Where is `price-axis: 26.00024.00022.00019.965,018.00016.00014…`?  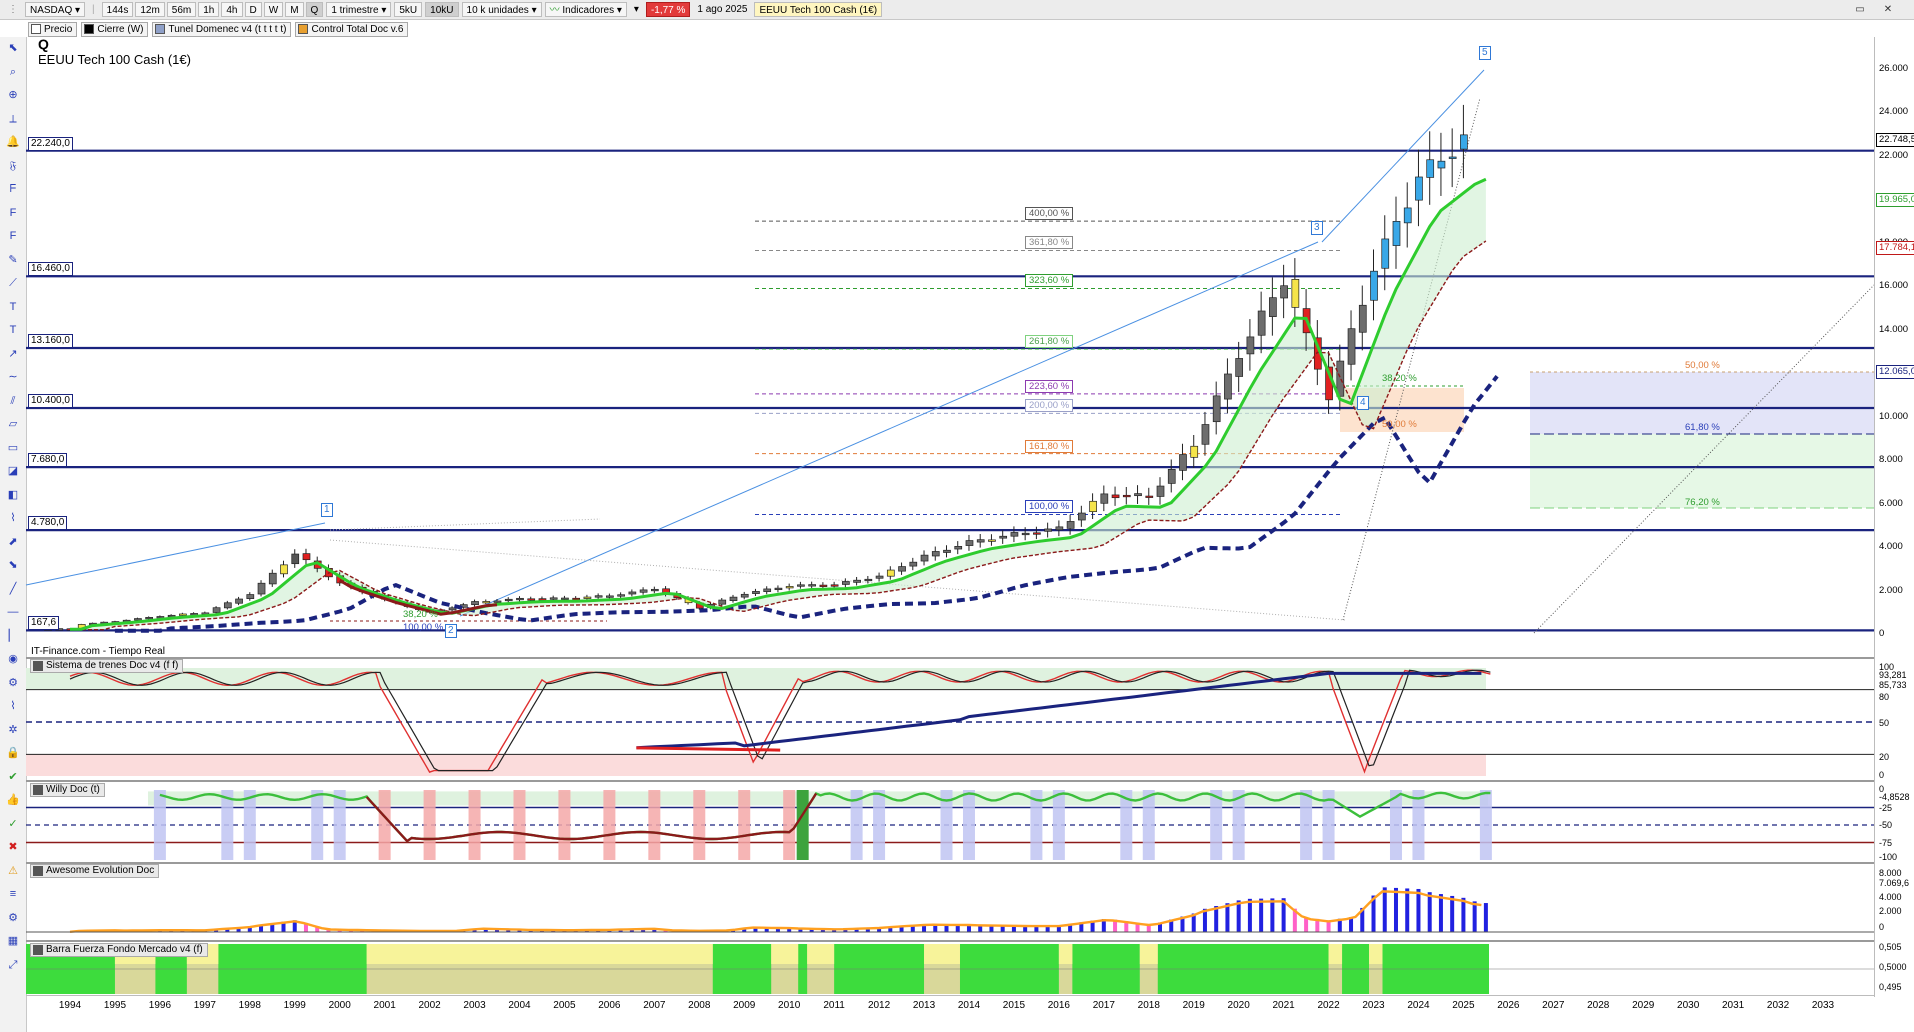
price-axis: 26.00024.00022.00019.965,018.00016.00014… is located at coordinates (1894, 517).